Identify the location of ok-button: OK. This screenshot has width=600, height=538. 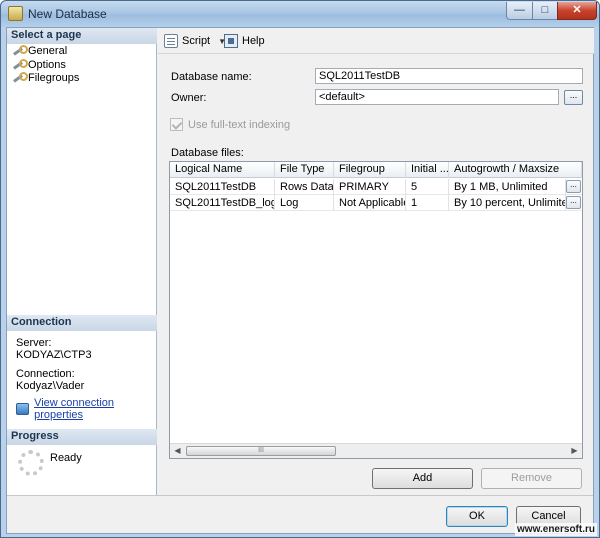
(477, 516).